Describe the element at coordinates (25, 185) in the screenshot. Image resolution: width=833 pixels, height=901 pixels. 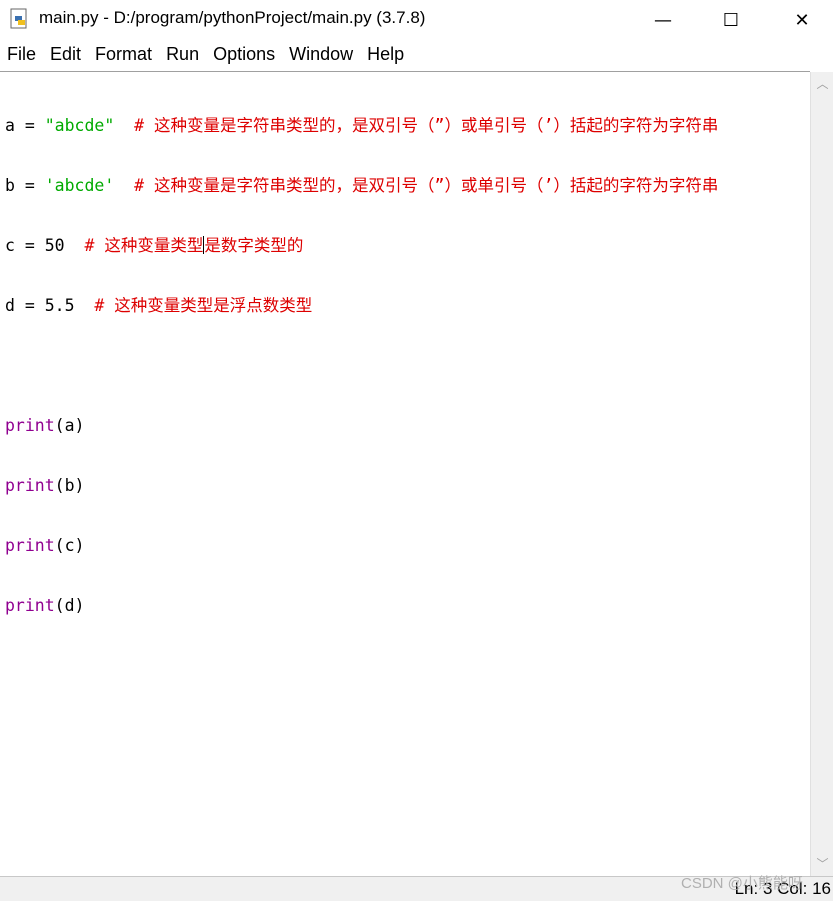
I see `code-text: b =` at that location.